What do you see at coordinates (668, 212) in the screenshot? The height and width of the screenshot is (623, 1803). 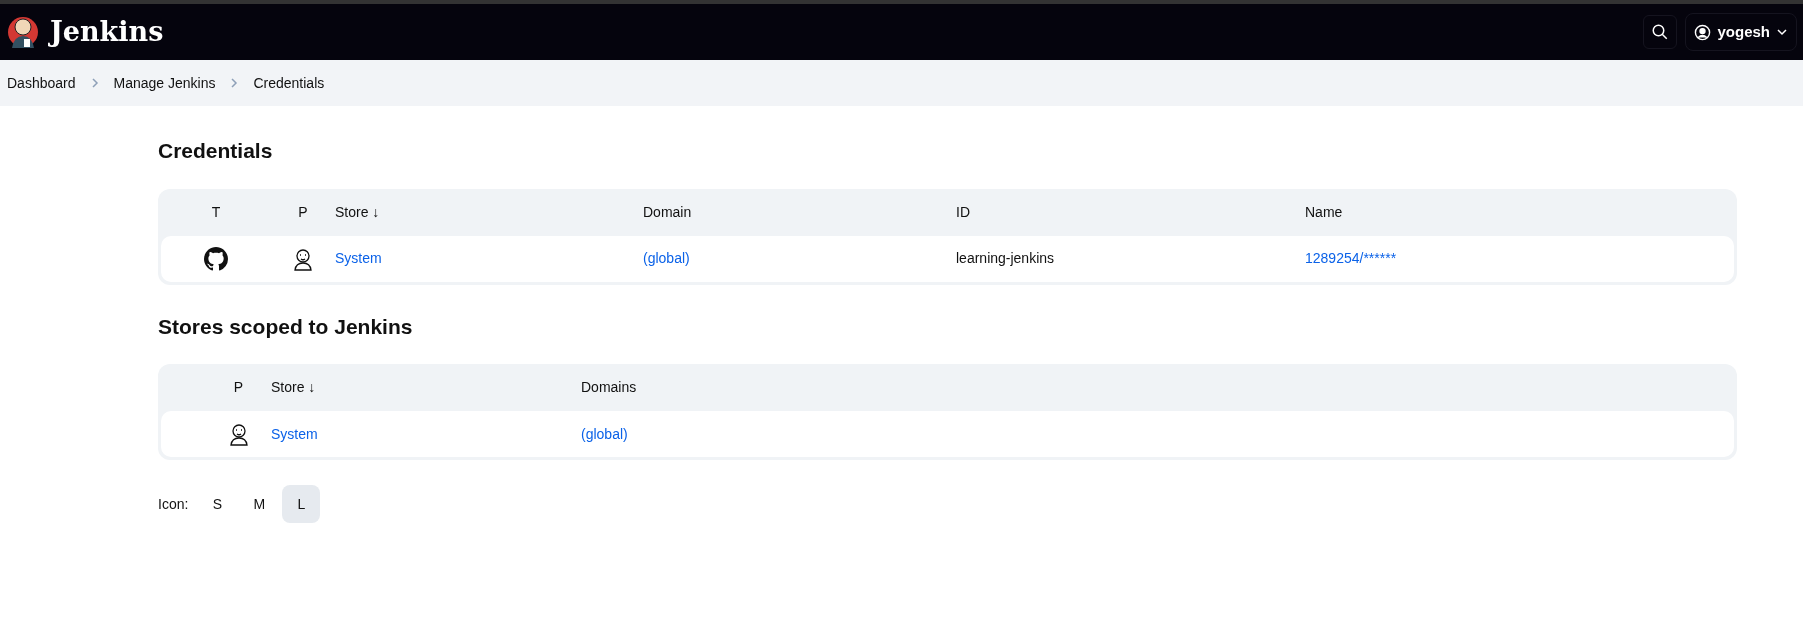 I see `column-header: Domain` at bounding box center [668, 212].